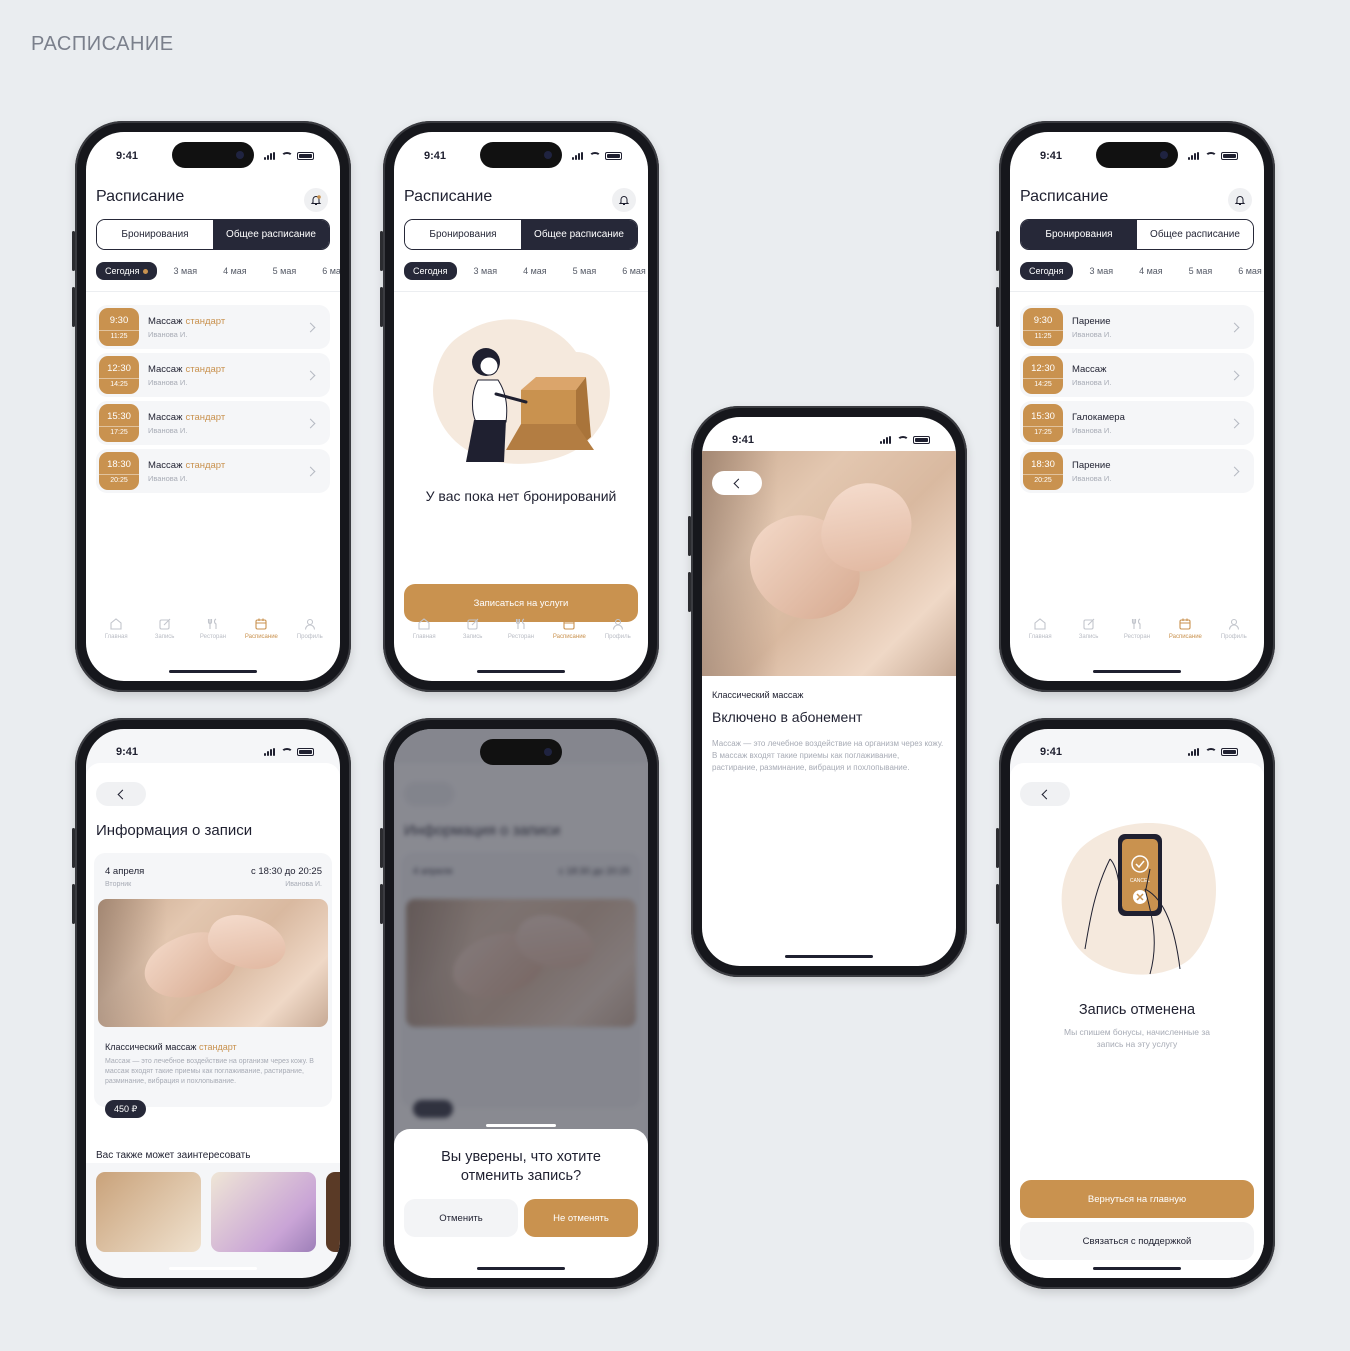 The height and width of the screenshot is (1351, 1350). I want to click on page-heading: РАСПИСАНИЕ, so click(102, 44).